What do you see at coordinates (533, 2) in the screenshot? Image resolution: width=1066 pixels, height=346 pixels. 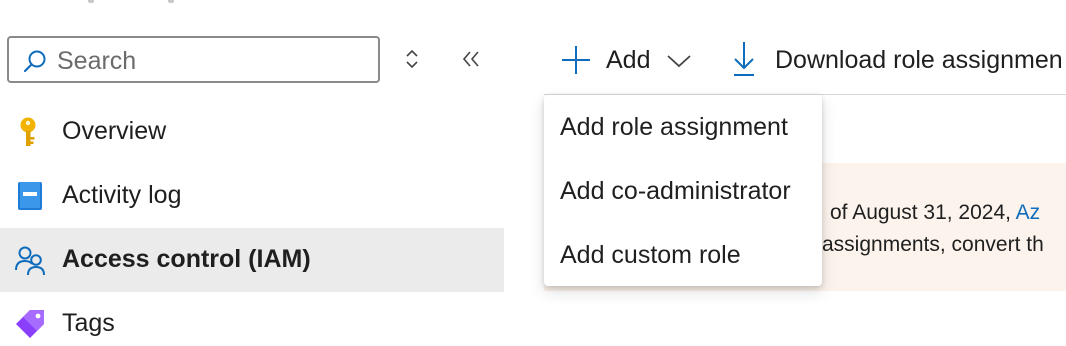 I see `top-edge` at bounding box center [533, 2].